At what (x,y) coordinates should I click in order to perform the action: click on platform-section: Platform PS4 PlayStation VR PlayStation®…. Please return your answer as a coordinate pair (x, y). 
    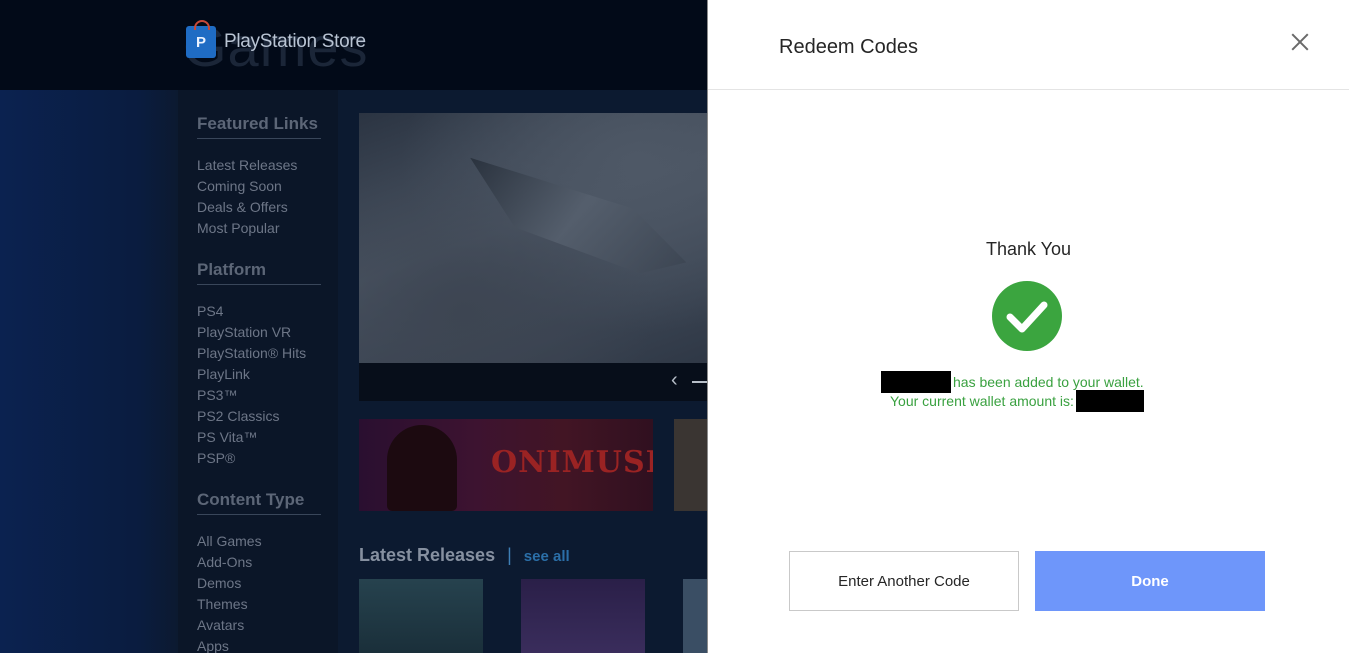
    Looking at the image, I should click on (259, 364).